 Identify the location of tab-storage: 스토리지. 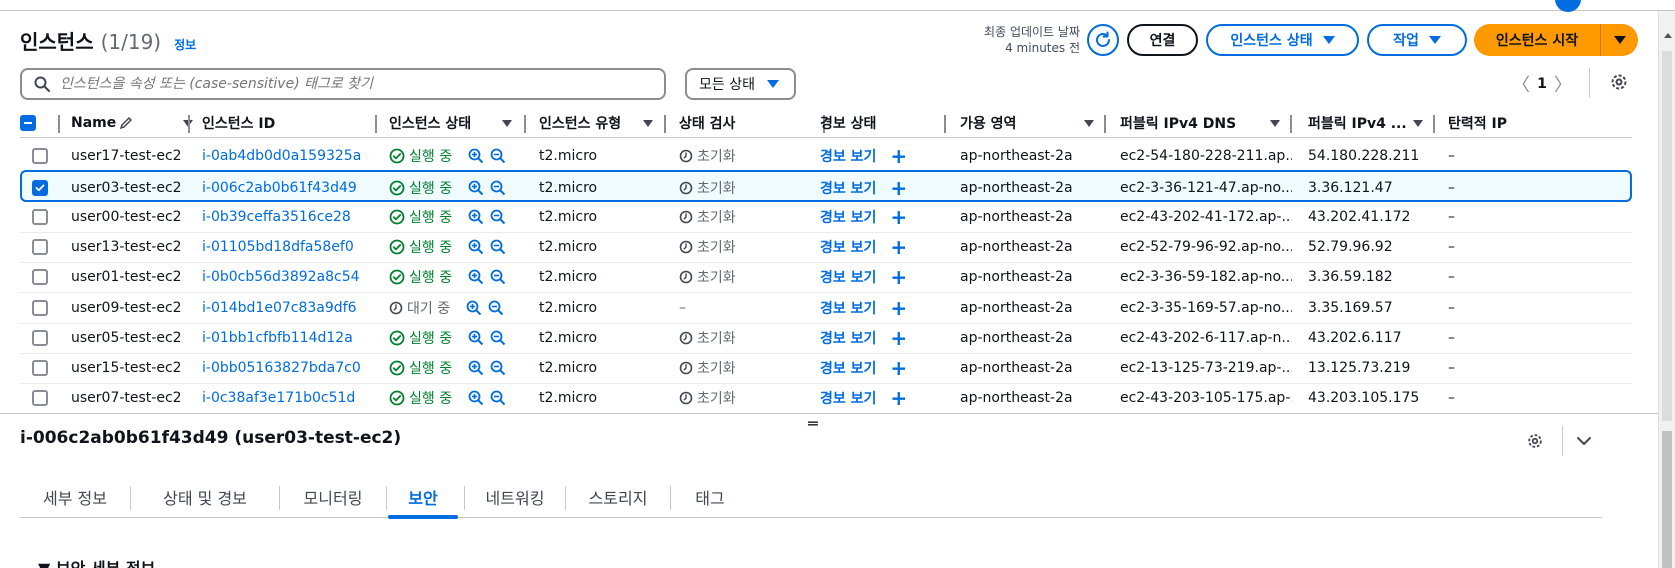
(618, 497).